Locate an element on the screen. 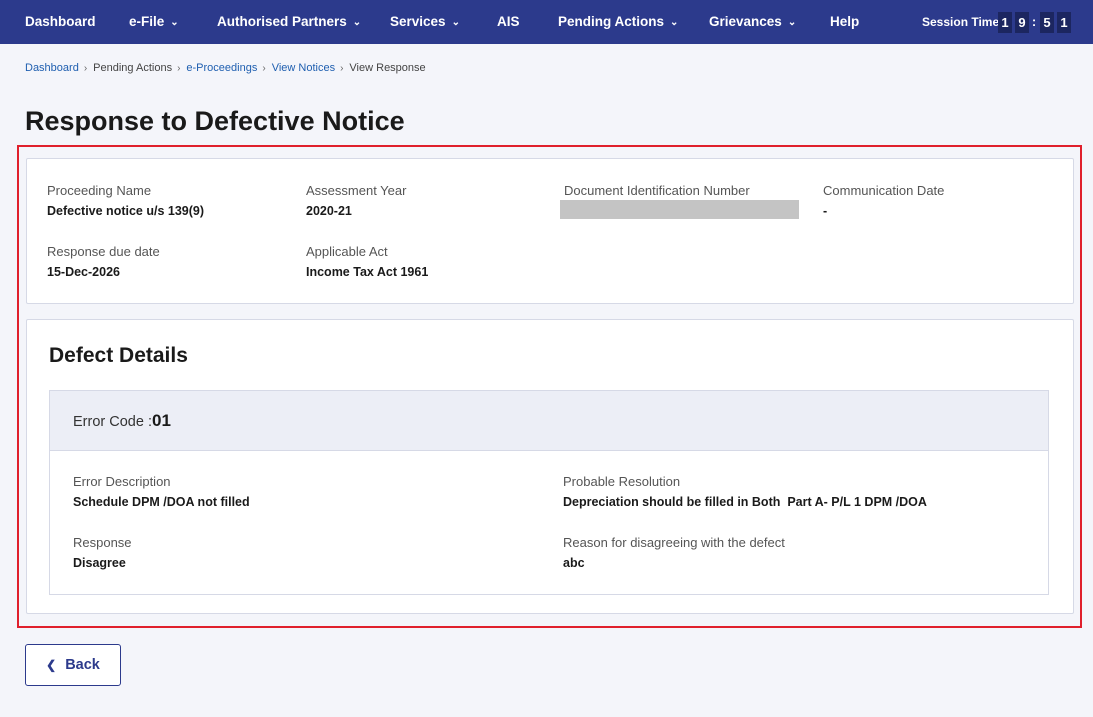  nav-help-label: Help is located at coordinates (845, 21).